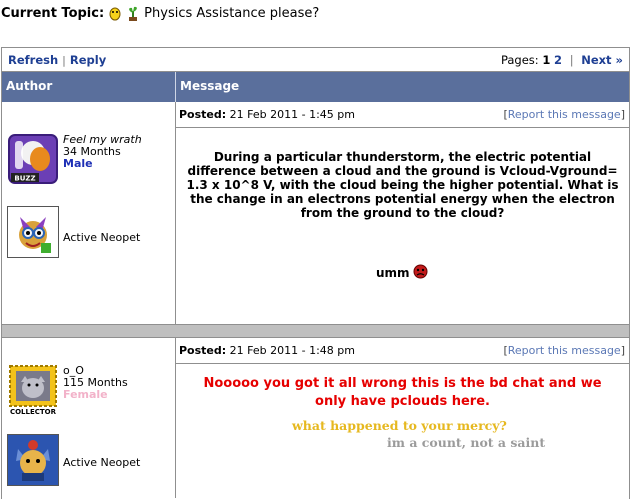  I want to click on posted-date: 21 Feb 2011 - 1:45 pm, so click(292, 114).